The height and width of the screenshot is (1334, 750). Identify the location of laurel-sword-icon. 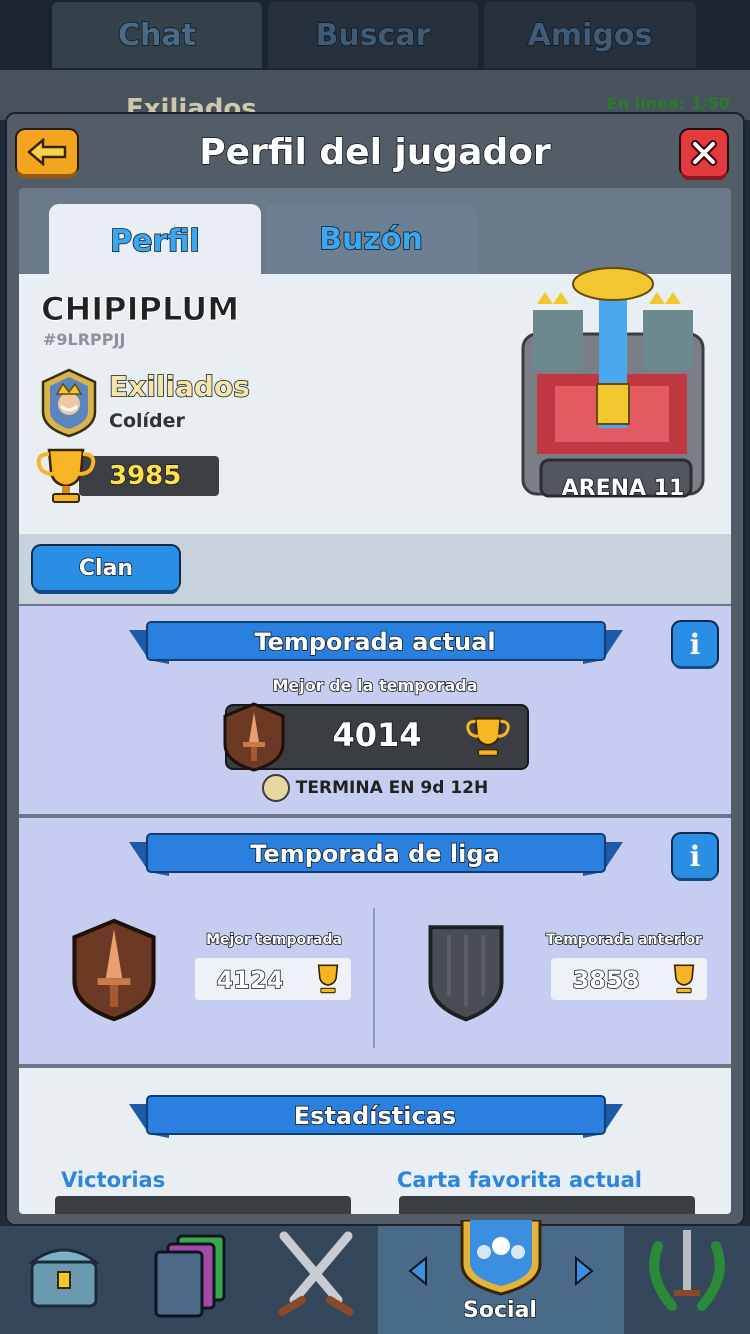
(687, 1270).